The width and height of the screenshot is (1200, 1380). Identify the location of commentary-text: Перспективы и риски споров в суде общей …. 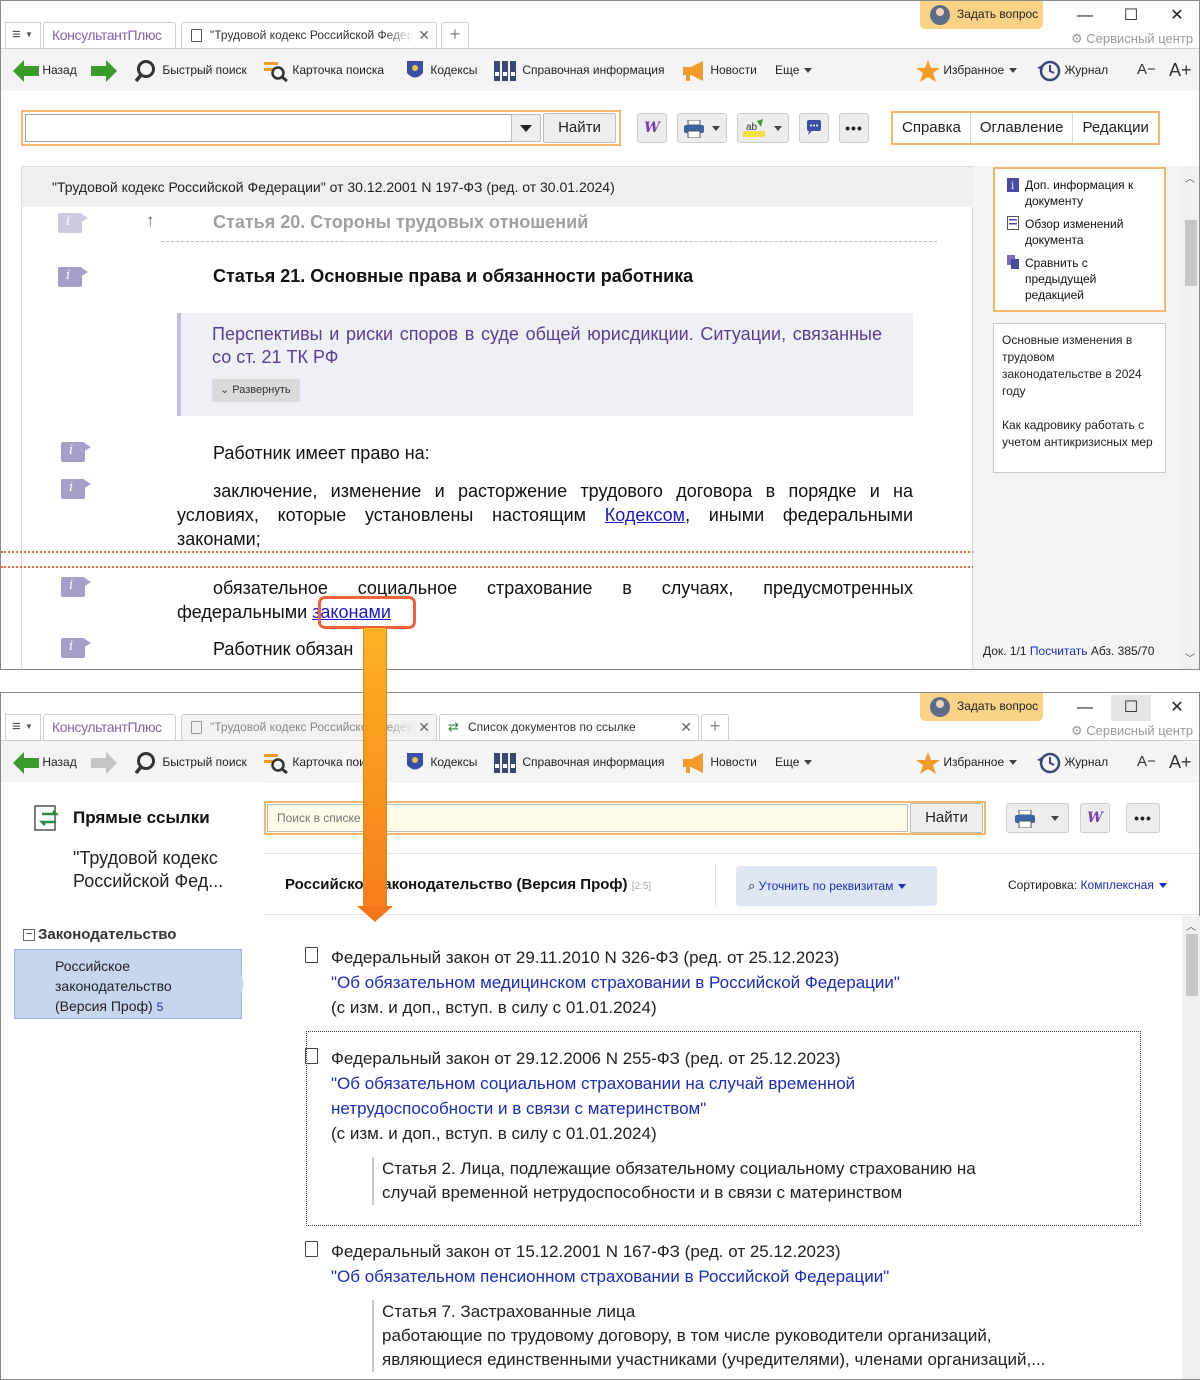
(547, 346).